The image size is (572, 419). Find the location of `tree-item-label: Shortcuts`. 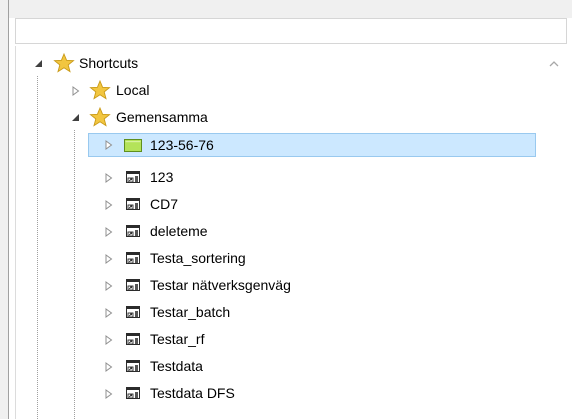

tree-item-label: Shortcuts is located at coordinates (109, 63).